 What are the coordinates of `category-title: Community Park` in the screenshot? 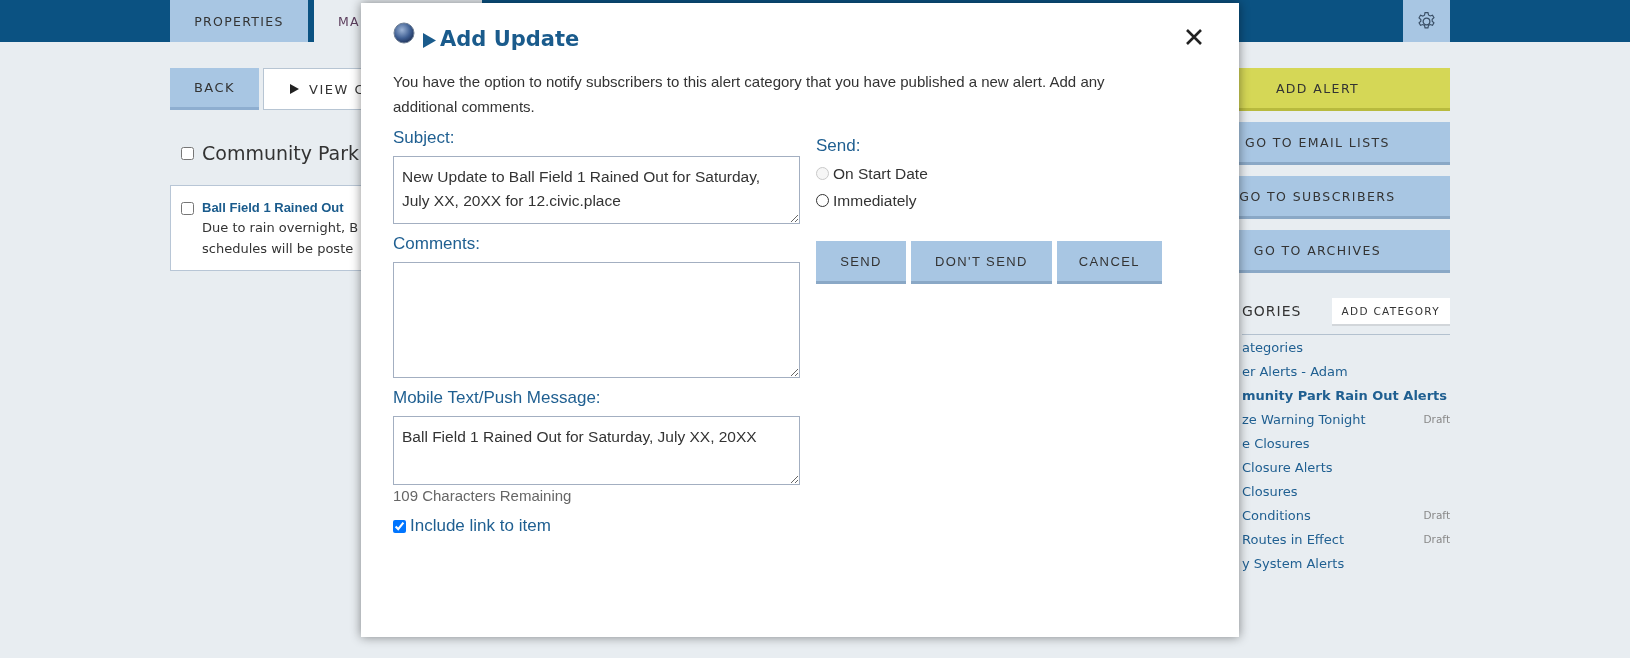 It's located at (281, 153).